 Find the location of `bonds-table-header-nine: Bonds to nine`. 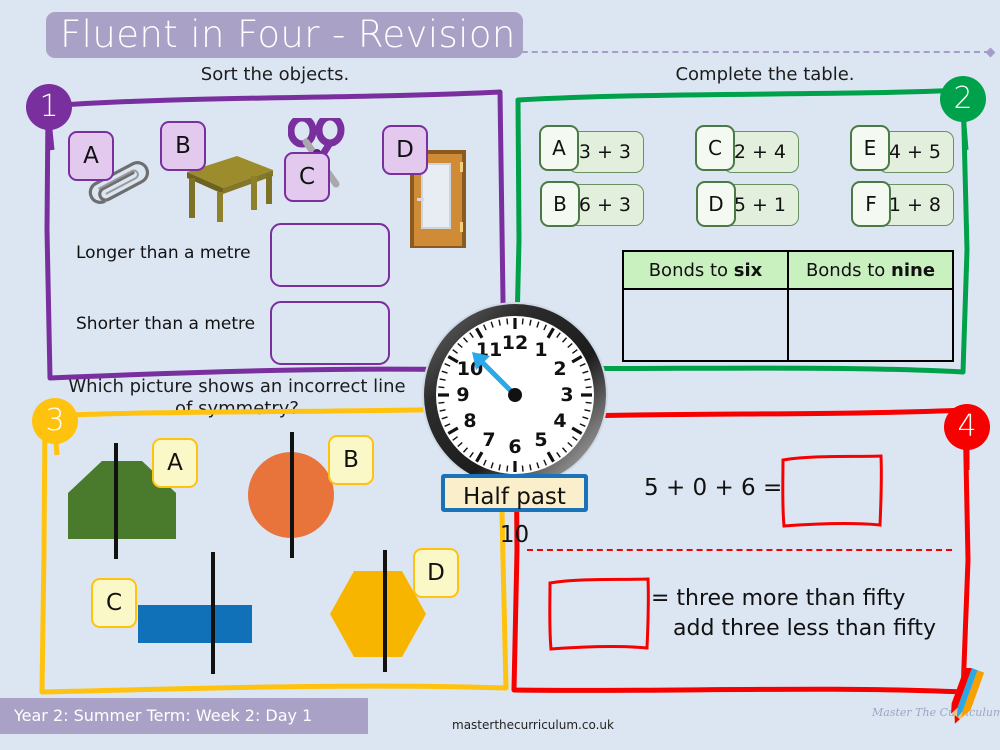

bonds-table-header-nine: Bonds to nine is located at coordinates (870, 270).